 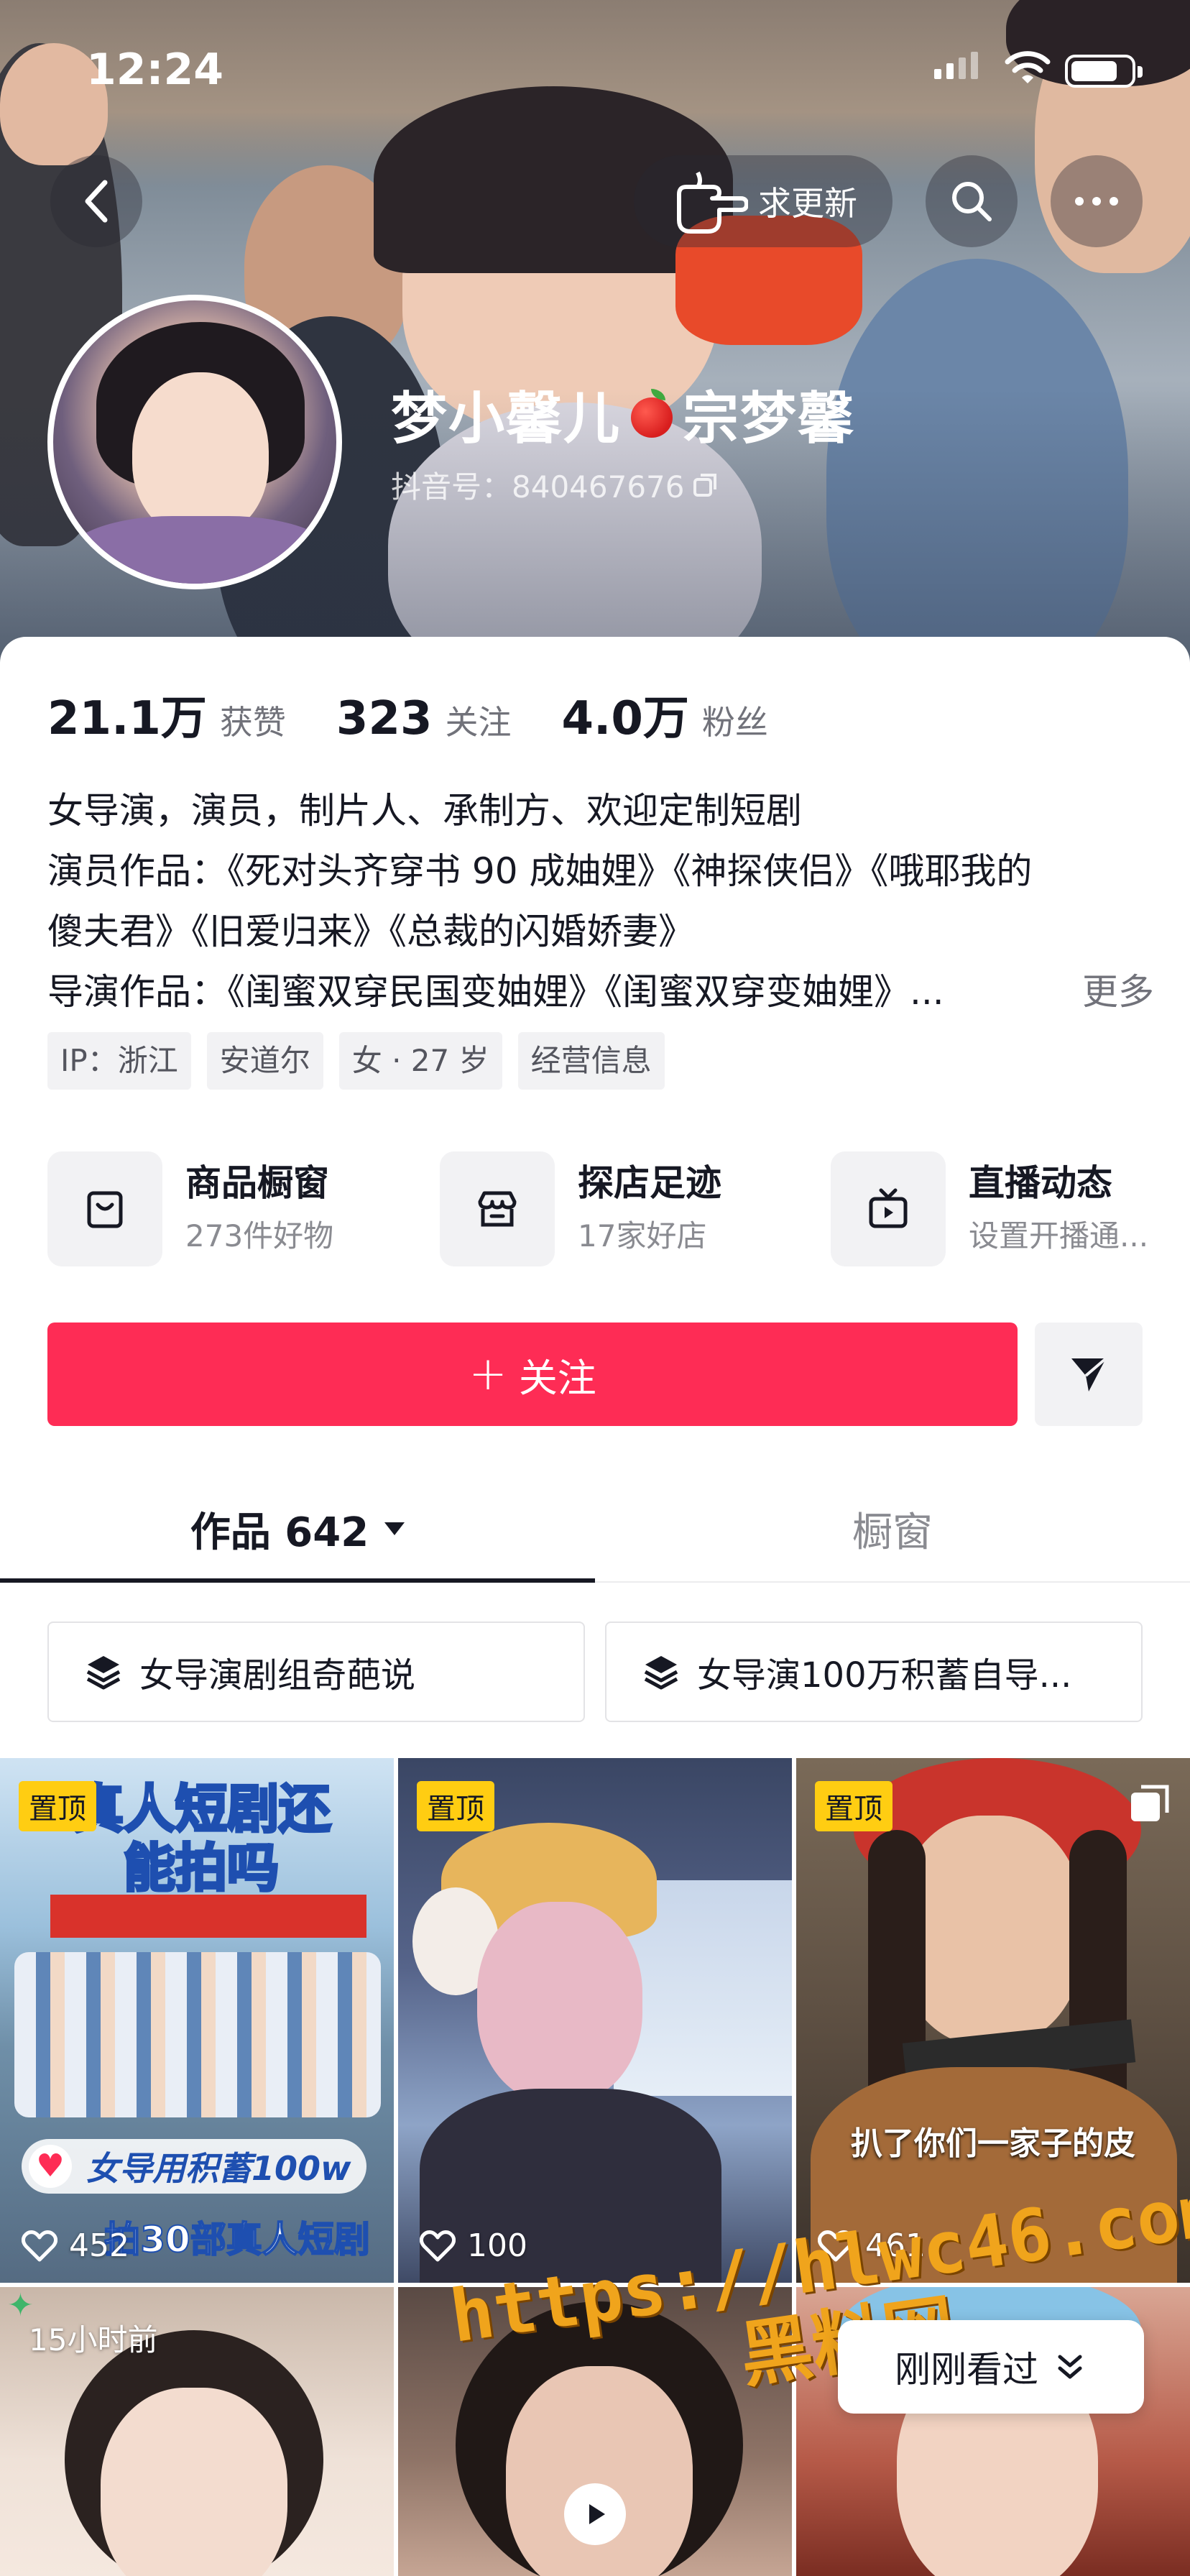 I want to click on video-time-ago: 15小时前, so click(x=93, y=2340).